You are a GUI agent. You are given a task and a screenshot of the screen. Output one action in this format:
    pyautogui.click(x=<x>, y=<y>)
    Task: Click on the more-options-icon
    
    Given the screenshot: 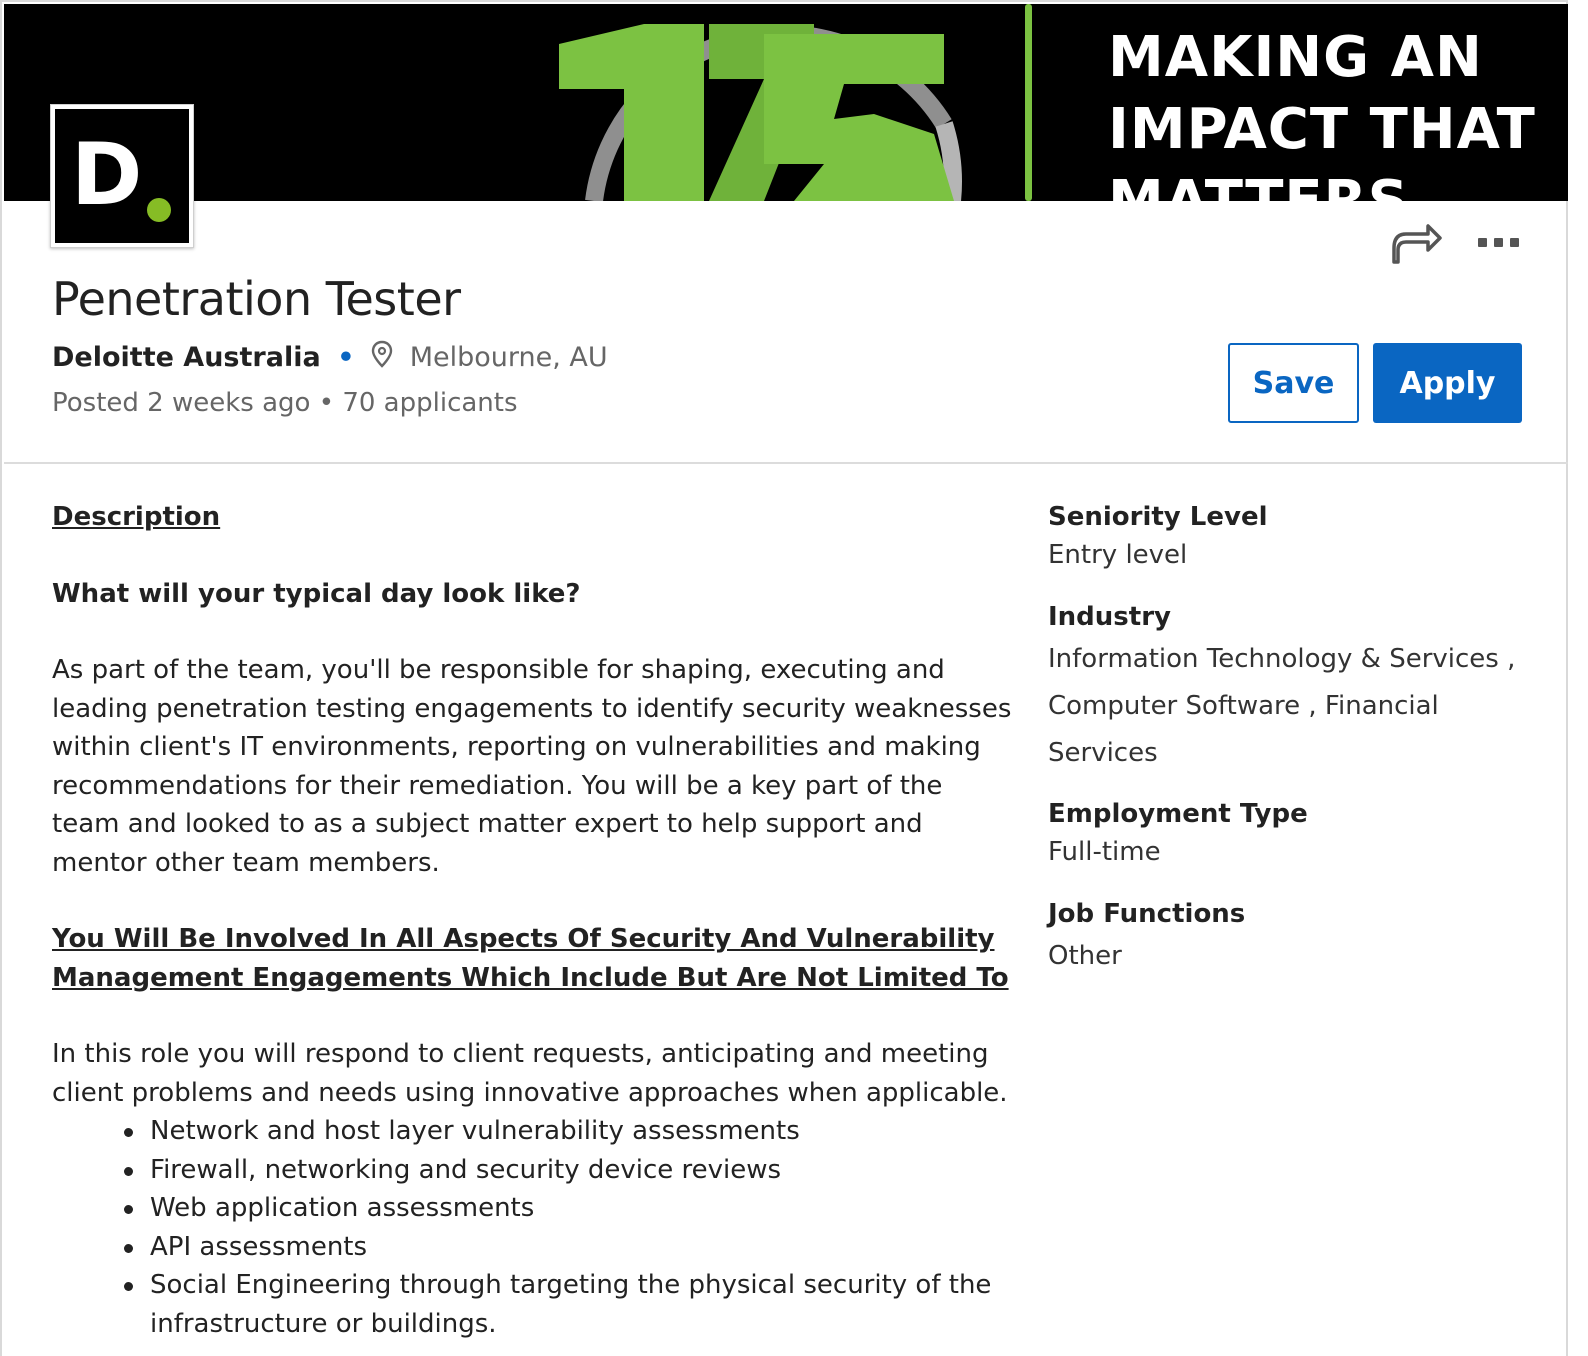 What is the action you would take?
    pyautogui.click(x=1499, y=244)
    